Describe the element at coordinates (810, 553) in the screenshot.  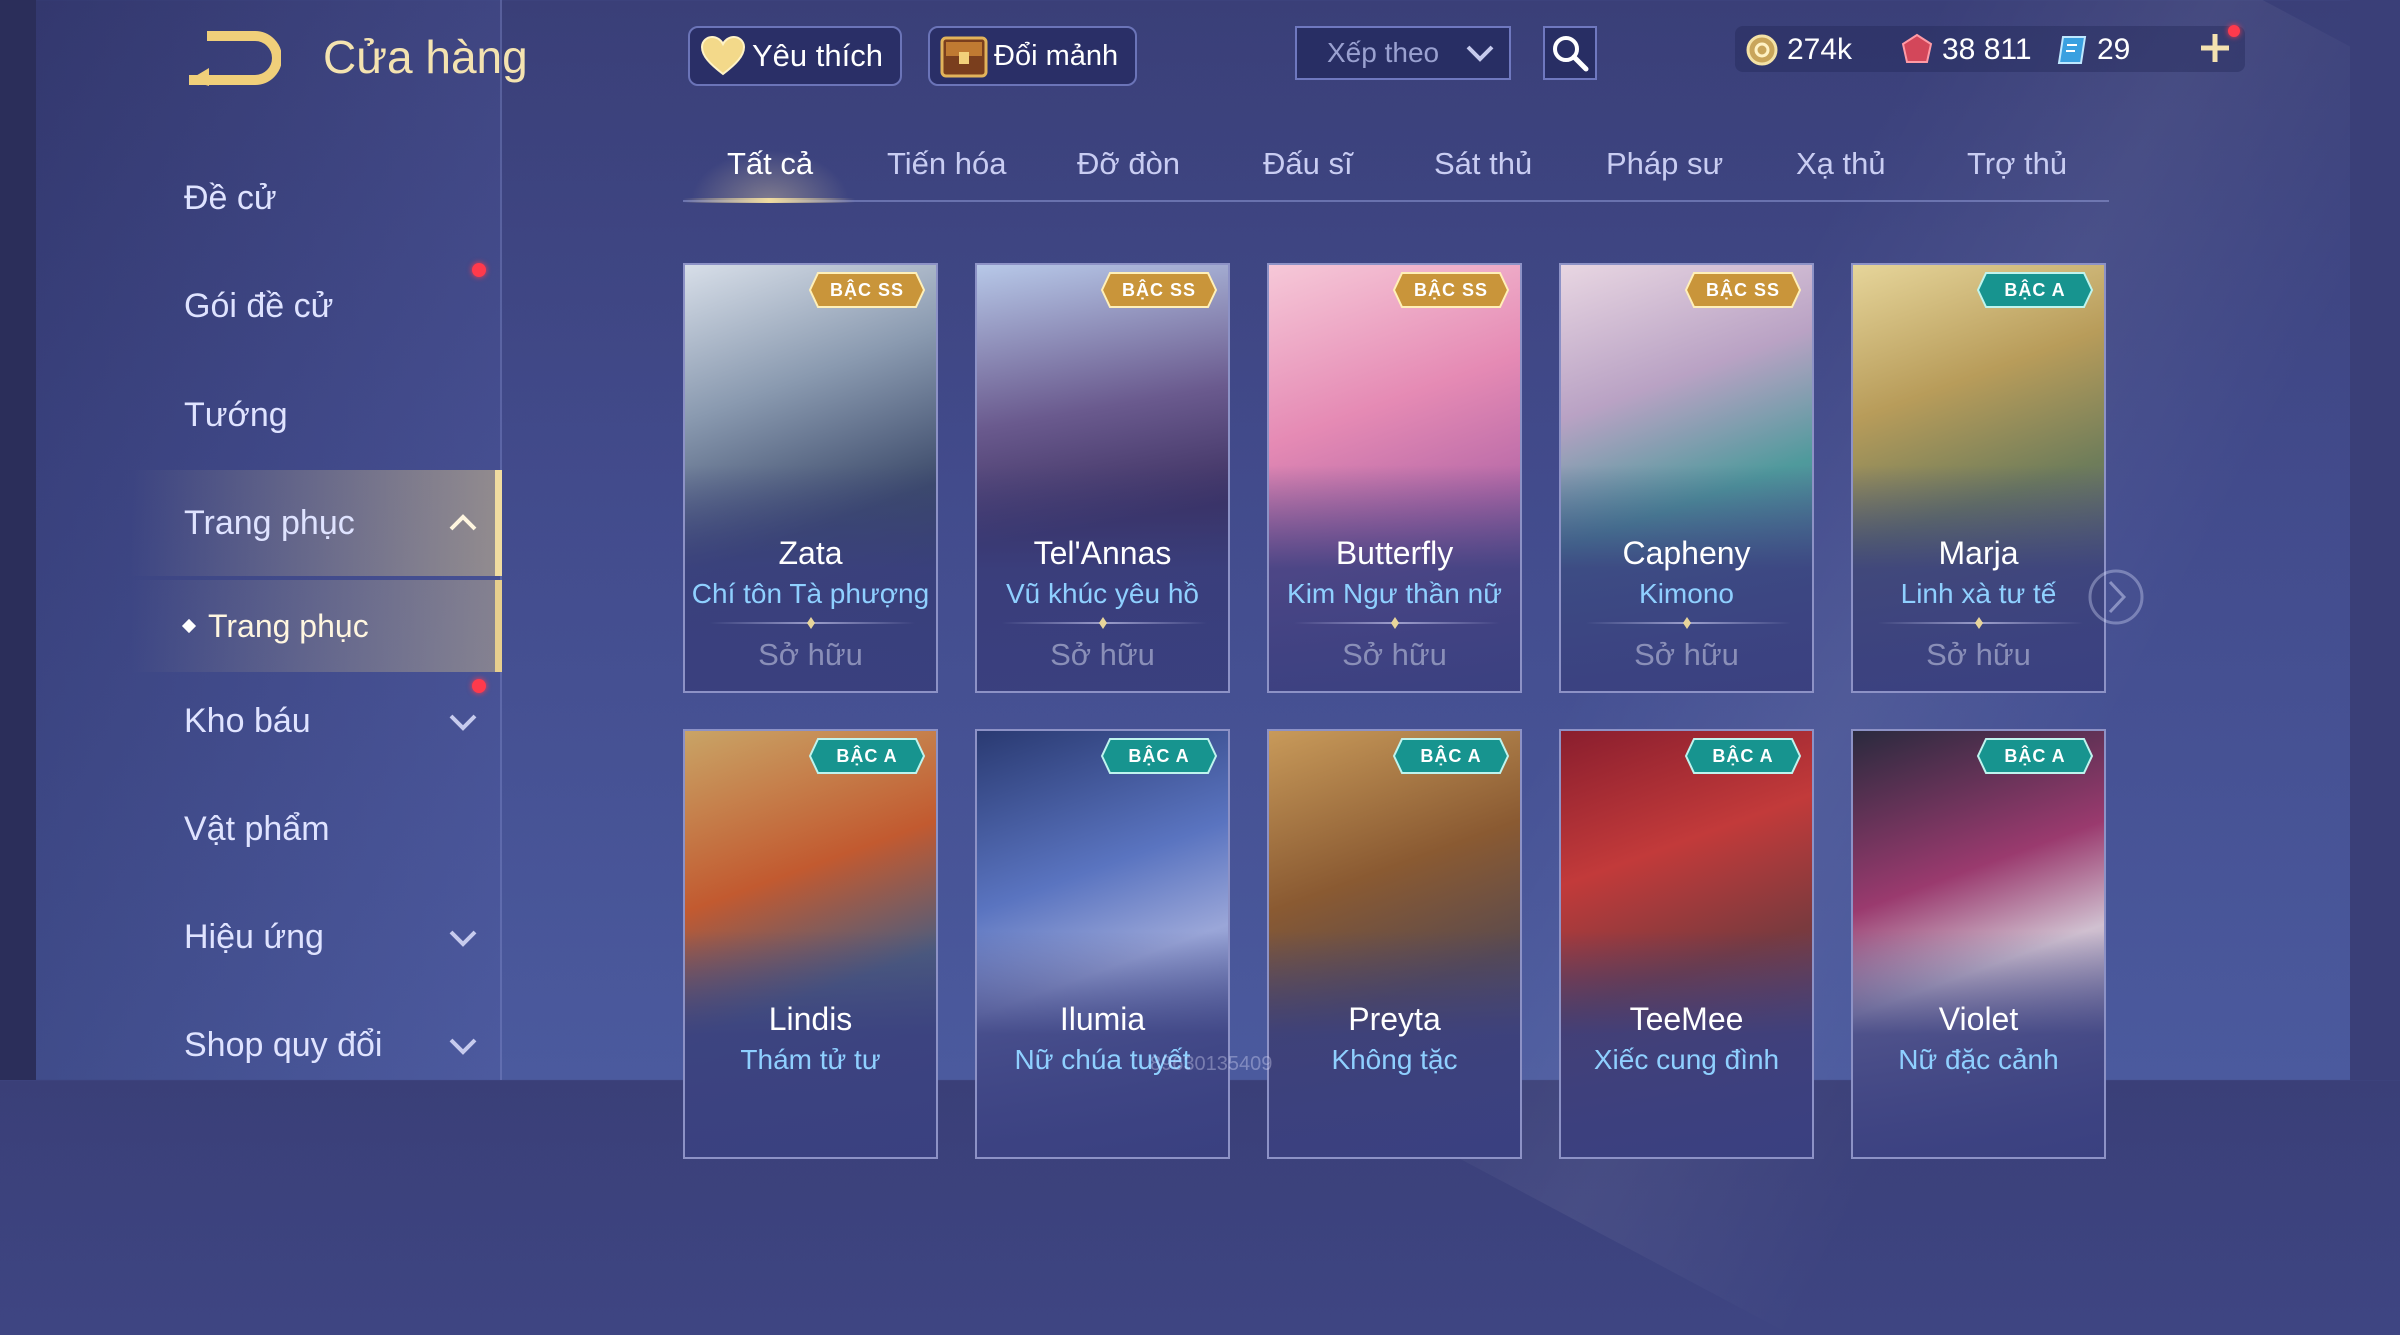
I see `hero-name: Zata` at that location.